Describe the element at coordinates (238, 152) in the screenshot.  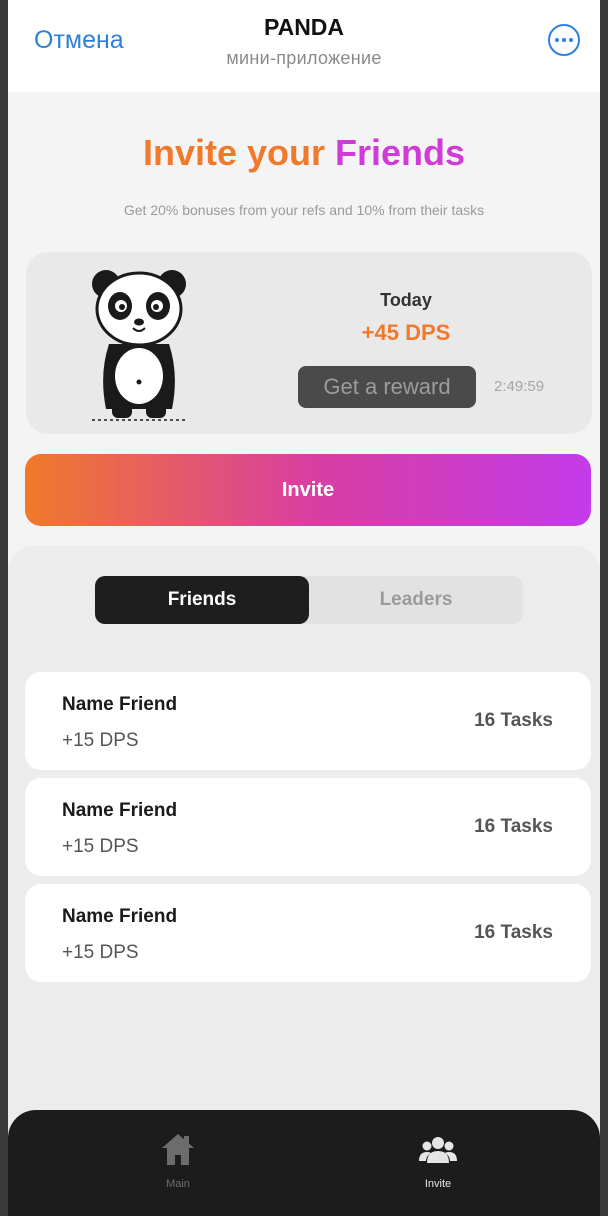
I see `title-part-invite: Invite your` at that location.